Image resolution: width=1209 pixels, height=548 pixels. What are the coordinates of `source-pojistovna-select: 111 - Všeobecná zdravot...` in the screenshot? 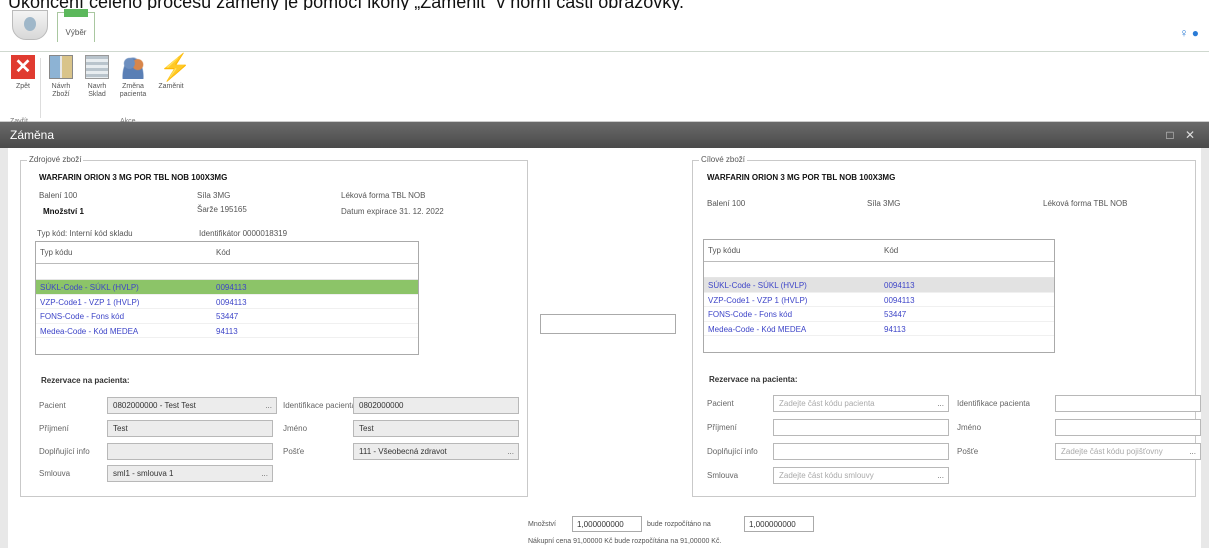 It's located at (436, 451).